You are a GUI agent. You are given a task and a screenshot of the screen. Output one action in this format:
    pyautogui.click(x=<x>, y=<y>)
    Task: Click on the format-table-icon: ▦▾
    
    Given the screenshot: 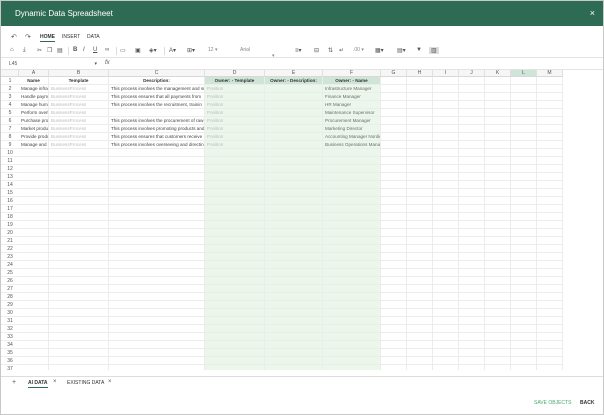 What is the action you would take?
    pyautogui.click(x=379, y=50)
    